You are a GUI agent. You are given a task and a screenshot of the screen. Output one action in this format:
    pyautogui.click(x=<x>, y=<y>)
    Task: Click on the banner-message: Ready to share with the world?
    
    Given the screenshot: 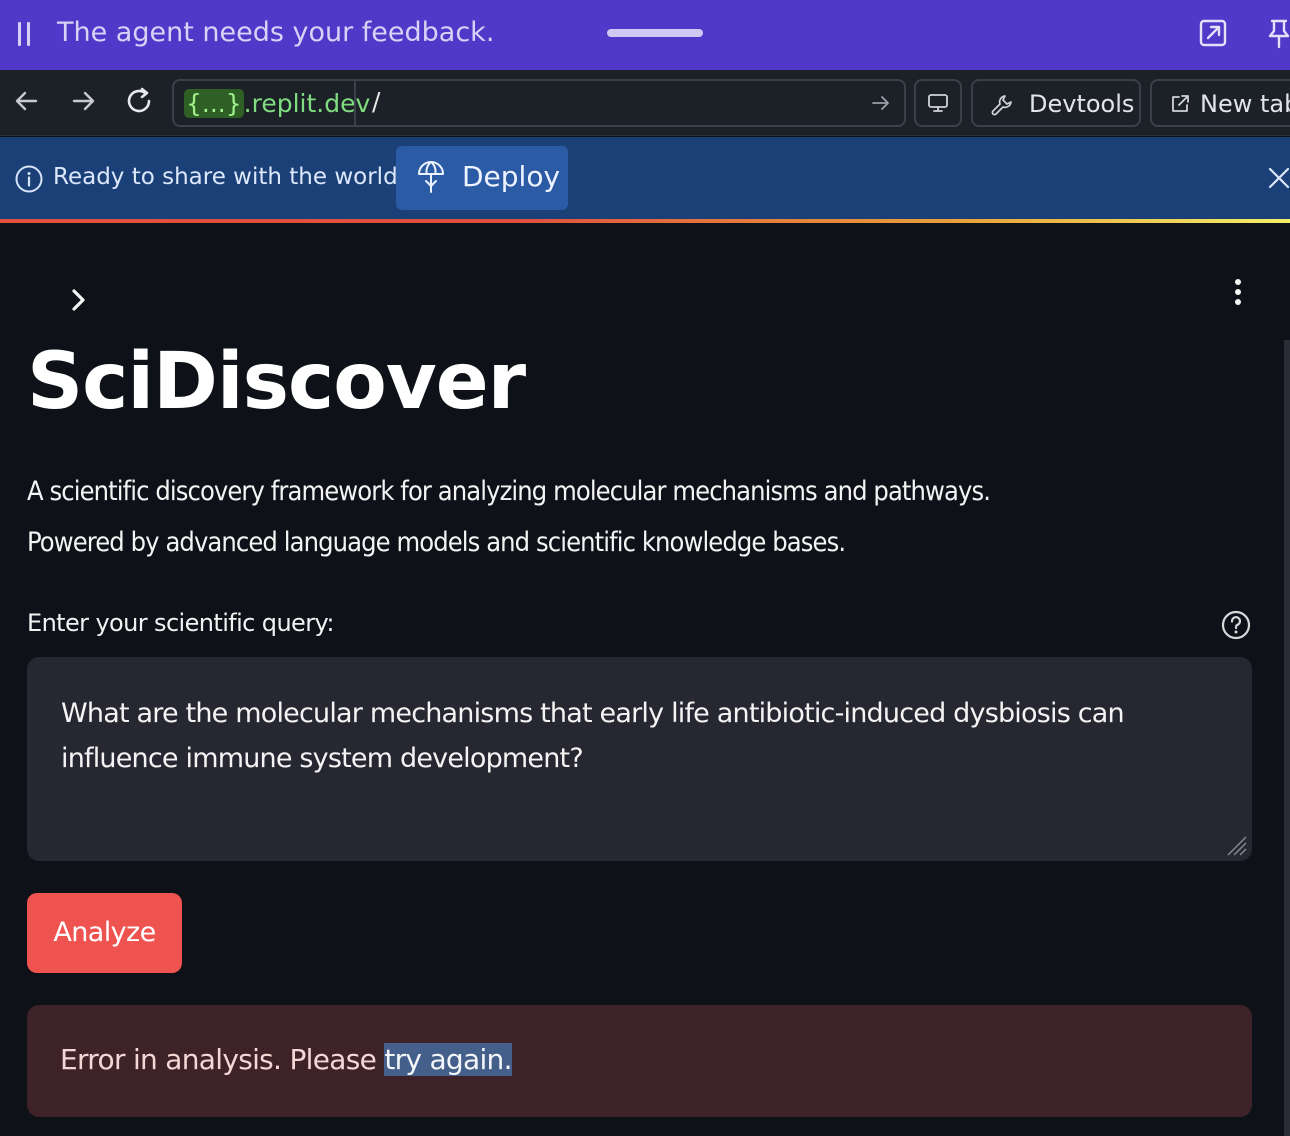 What is the action you would take?
    pyautogui.click(x=231, y=177)
    